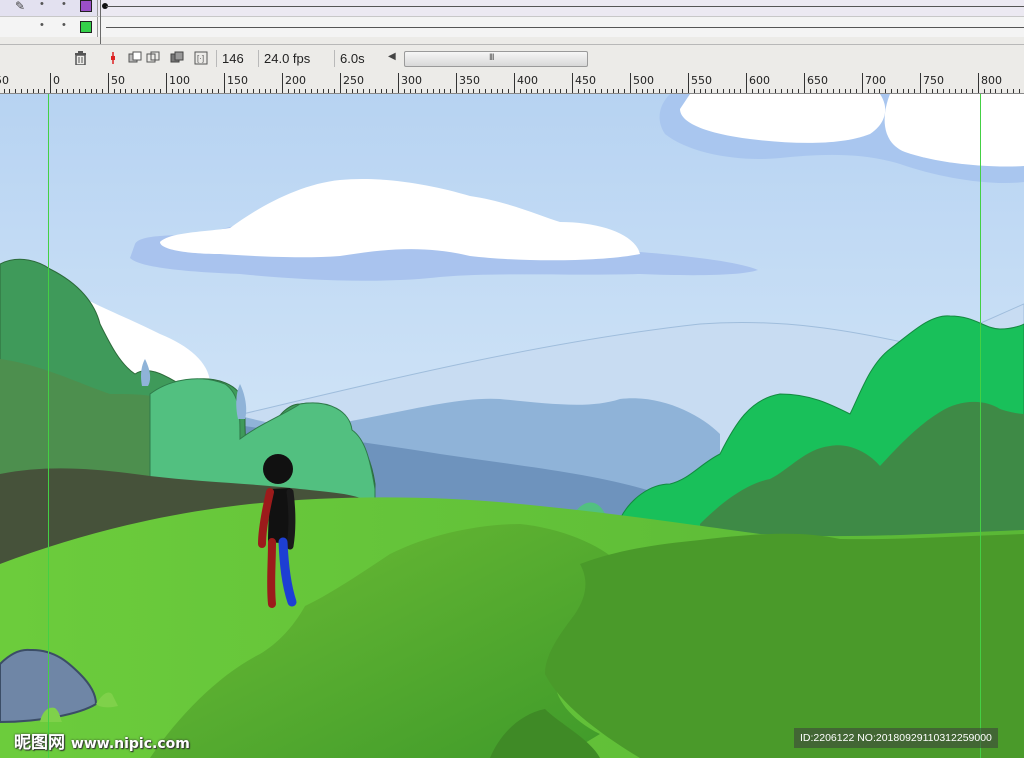  I want to click on ruler-tick-label: 500, so click(643, 80).